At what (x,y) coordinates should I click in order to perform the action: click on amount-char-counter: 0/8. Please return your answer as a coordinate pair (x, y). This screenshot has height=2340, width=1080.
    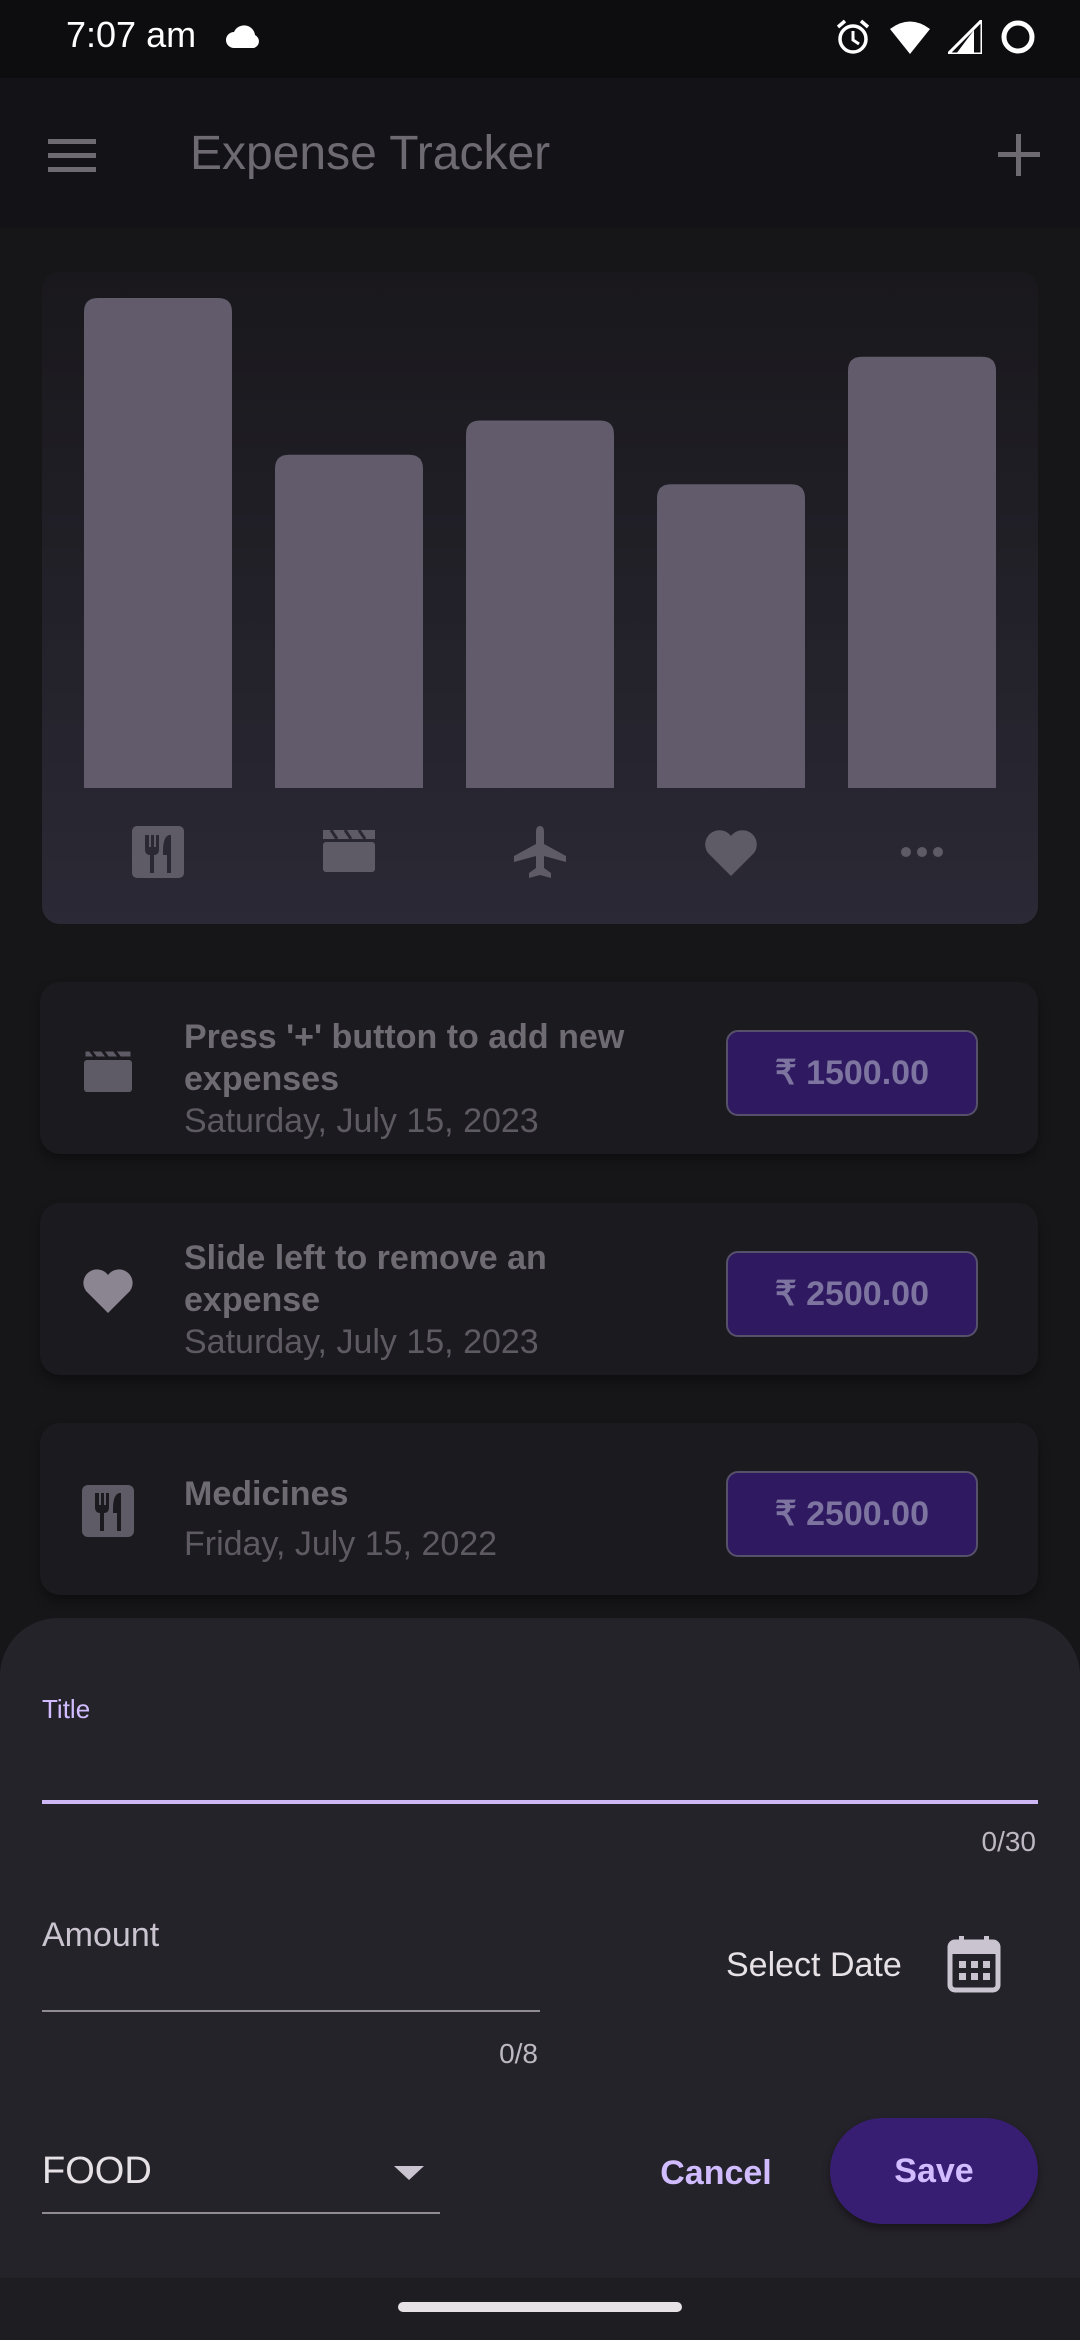
    Looking at the image, I should click on (518, 2053).